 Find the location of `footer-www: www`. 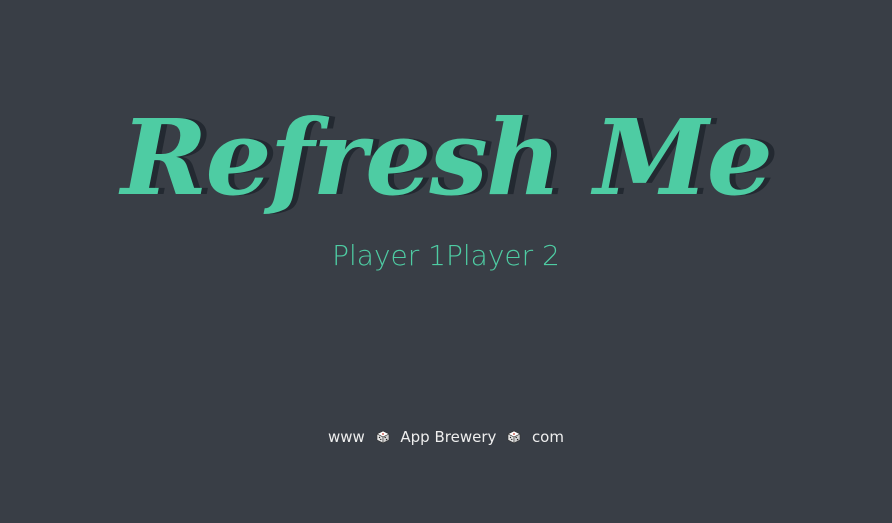

footer-www: www is located at coordinates (346, 437).